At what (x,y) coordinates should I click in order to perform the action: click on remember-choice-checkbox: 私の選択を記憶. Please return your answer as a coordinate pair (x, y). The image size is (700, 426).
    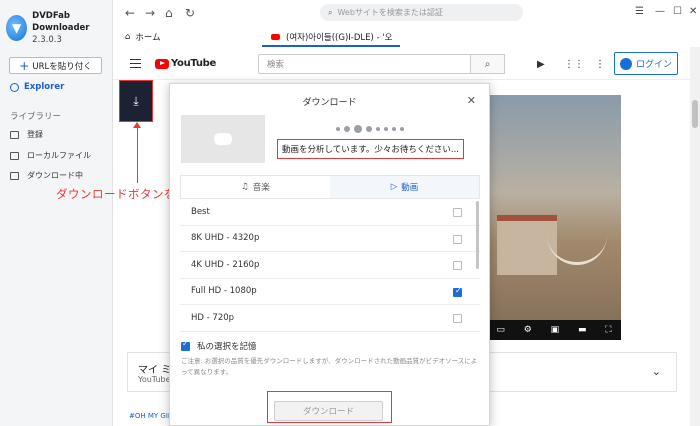
    Looking at the image, I should click on (219, 345).